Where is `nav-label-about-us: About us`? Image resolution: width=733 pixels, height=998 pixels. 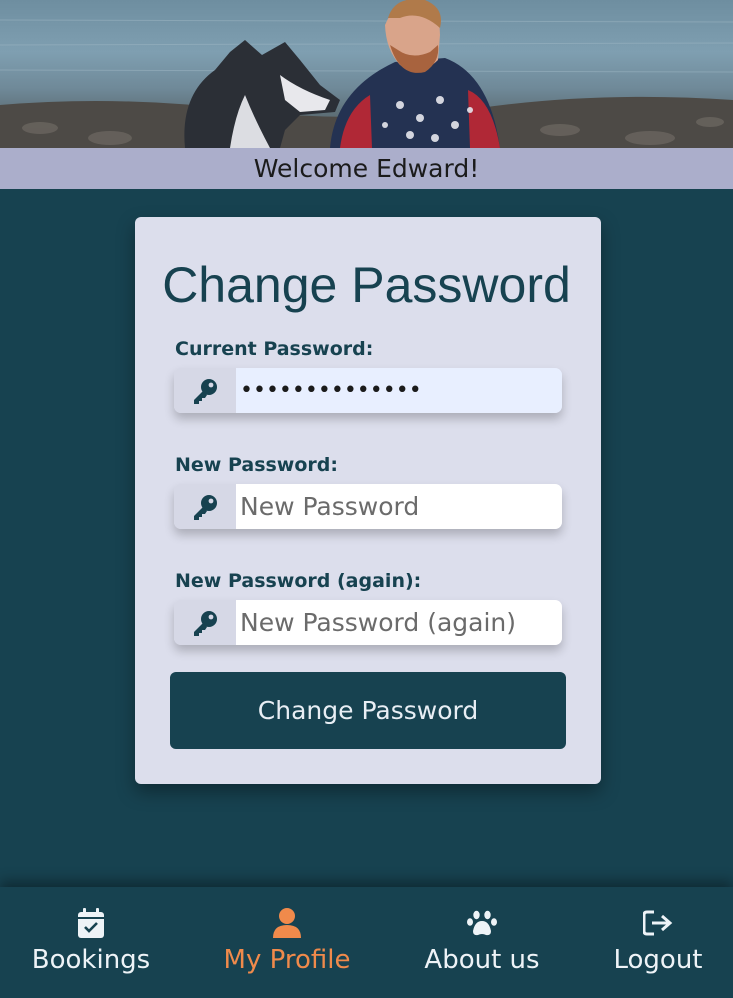 nav-label-about-us: About us is located at coordinates (482, 960).